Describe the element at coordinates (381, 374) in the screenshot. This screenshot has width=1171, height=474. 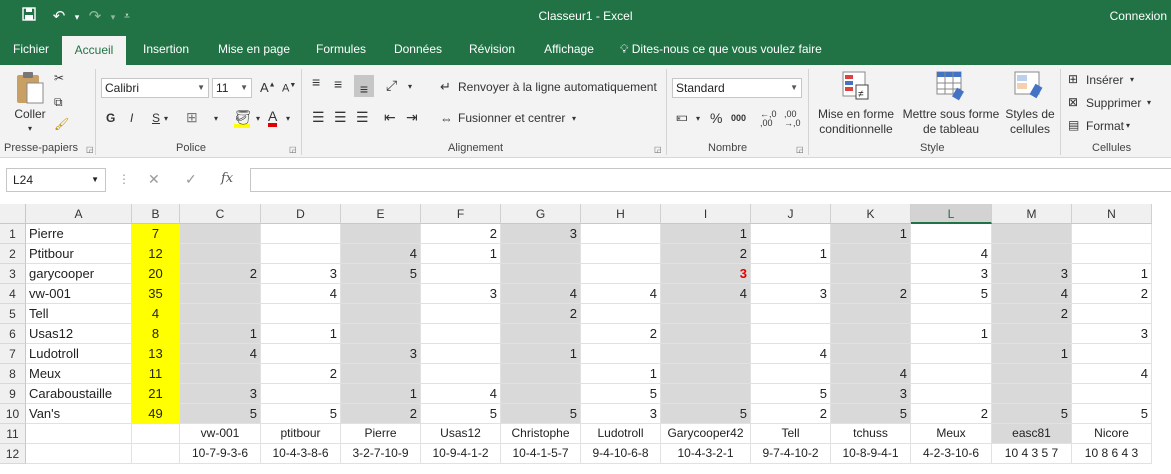
I see `cell-e8` at that location.